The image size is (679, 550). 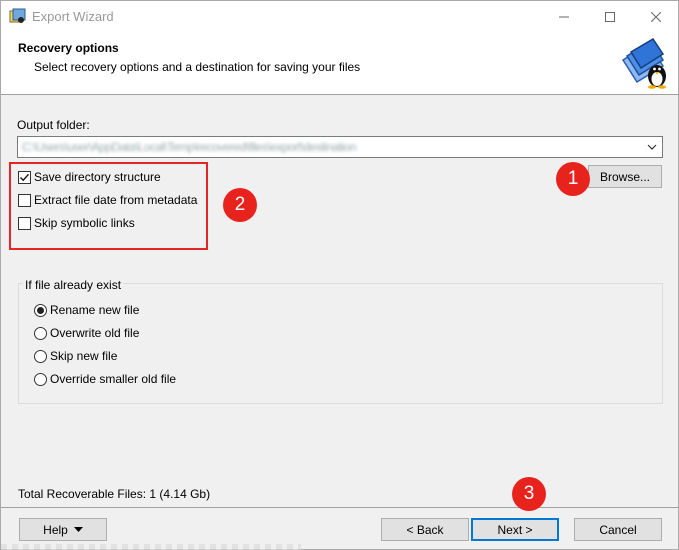 What do you see at coordinates (652, 147) in the screenshot?
I see `chevron-down-icon` at bounding box center [652, 147].